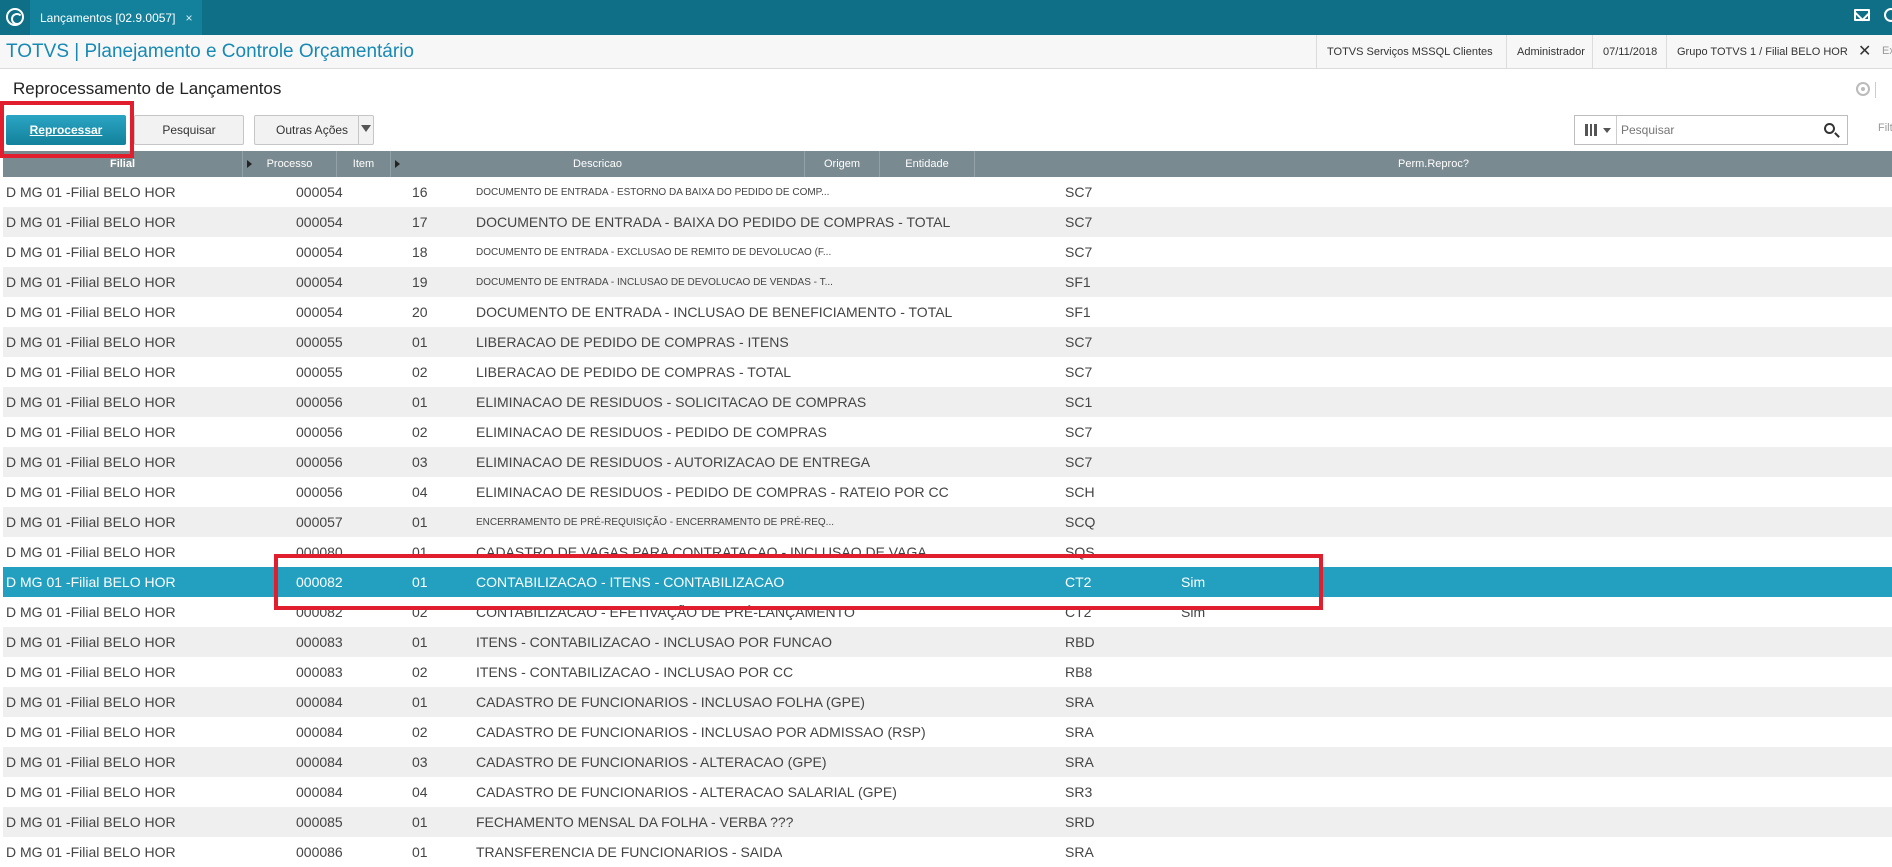  I want to click on search-button-label: Pesquisar, so click(189, 130).